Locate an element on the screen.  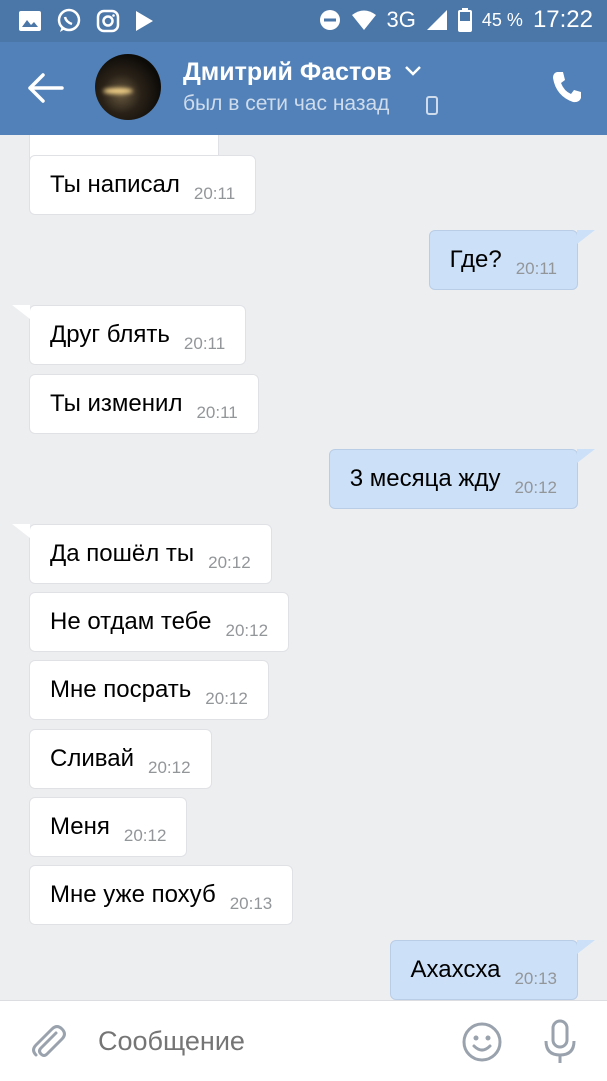
contact-name: Дмитрий Фастов is located at coordinates (287, 72).